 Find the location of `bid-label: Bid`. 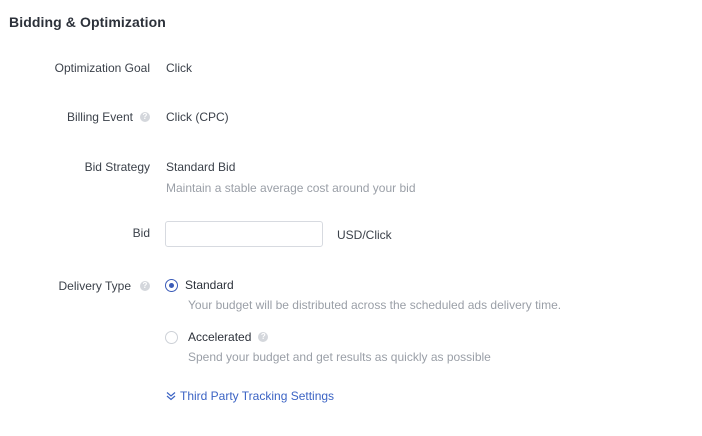

bid-label: Bid is located at coordinates (141, 233).